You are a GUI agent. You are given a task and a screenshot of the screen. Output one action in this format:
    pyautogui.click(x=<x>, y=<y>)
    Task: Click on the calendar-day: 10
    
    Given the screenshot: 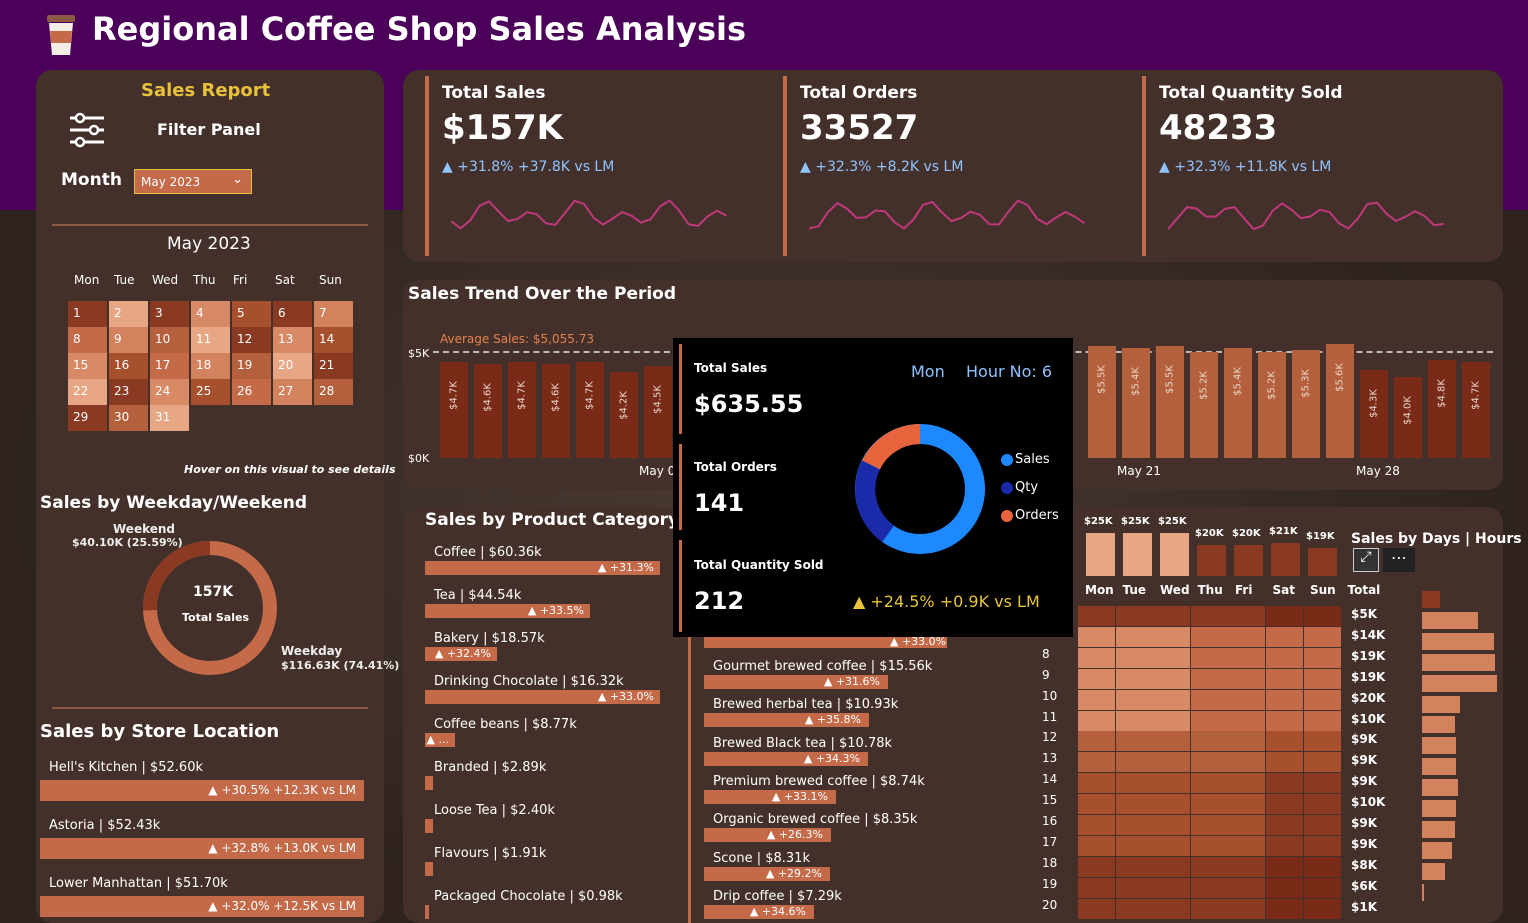 What is the action you would take?
    pyautogui.click(x=169, y=340)
    